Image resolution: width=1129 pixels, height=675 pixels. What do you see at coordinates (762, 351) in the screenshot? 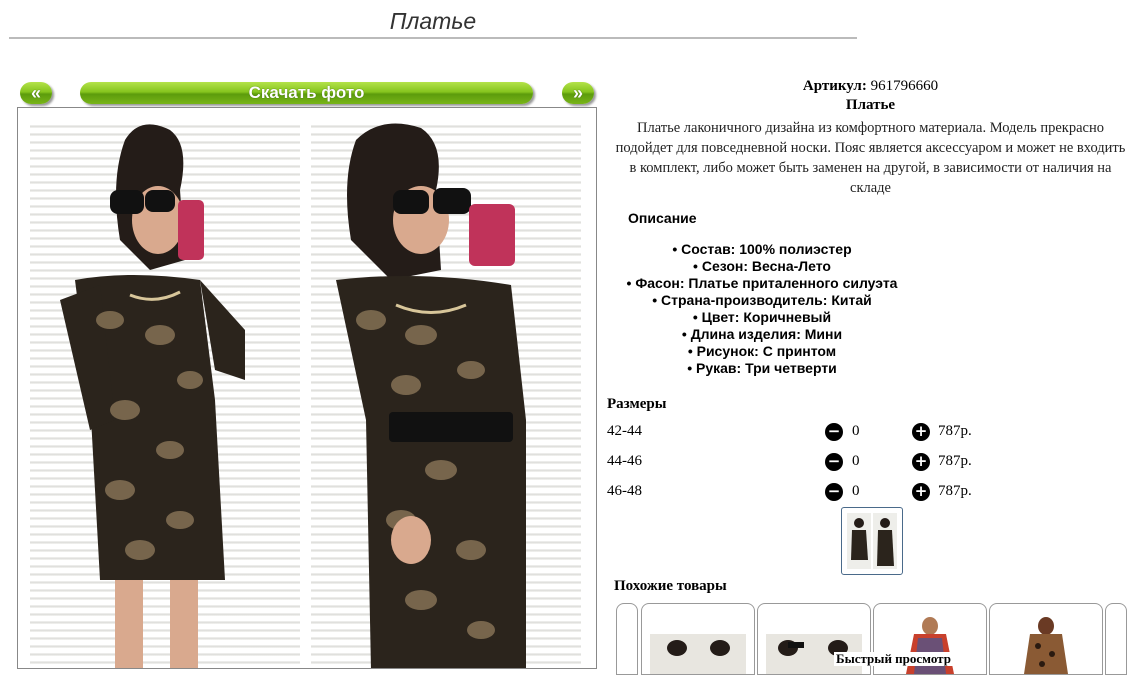
I see `spec-item: Рисунок: С принтом` at bounding box center [762, 351].